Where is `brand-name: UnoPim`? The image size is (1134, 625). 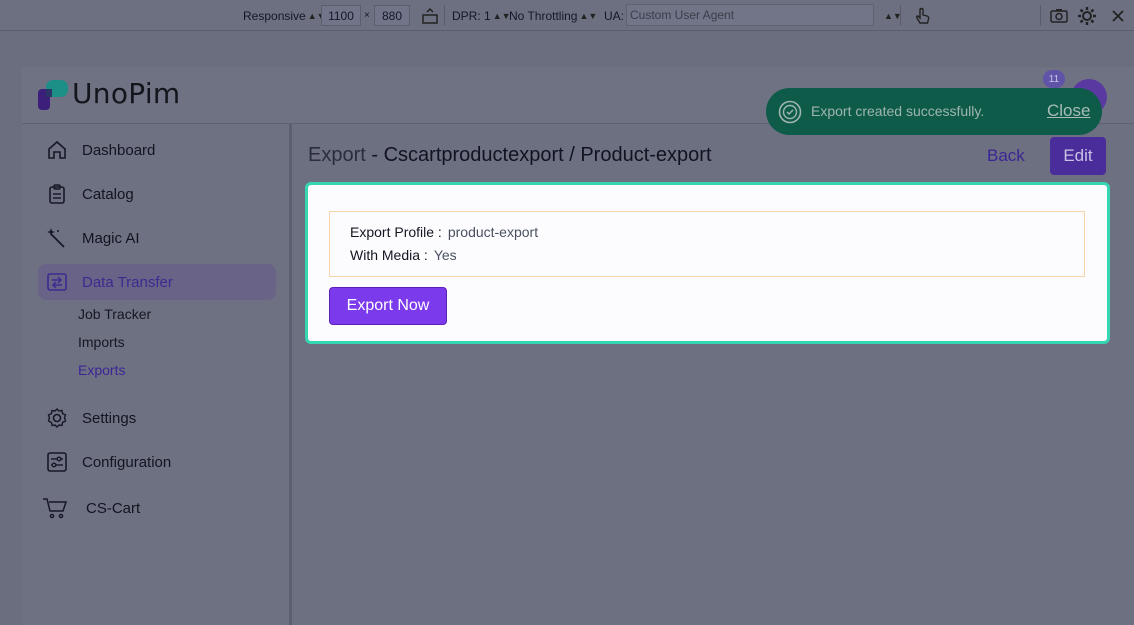
brand-name: UnoPim is located at coordinates (126, 93).